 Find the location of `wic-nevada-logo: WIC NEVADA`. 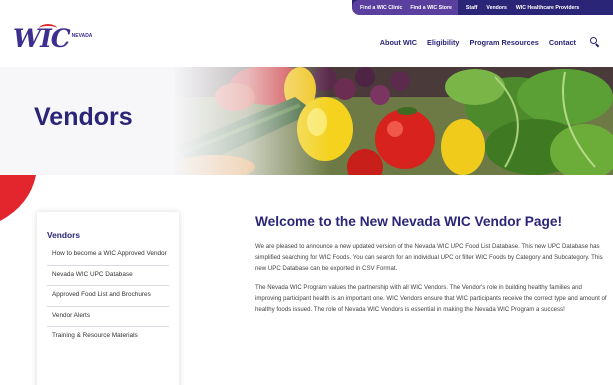

wic-nevada-logo: WIC NEVADA is located at coordinates (53, 37).